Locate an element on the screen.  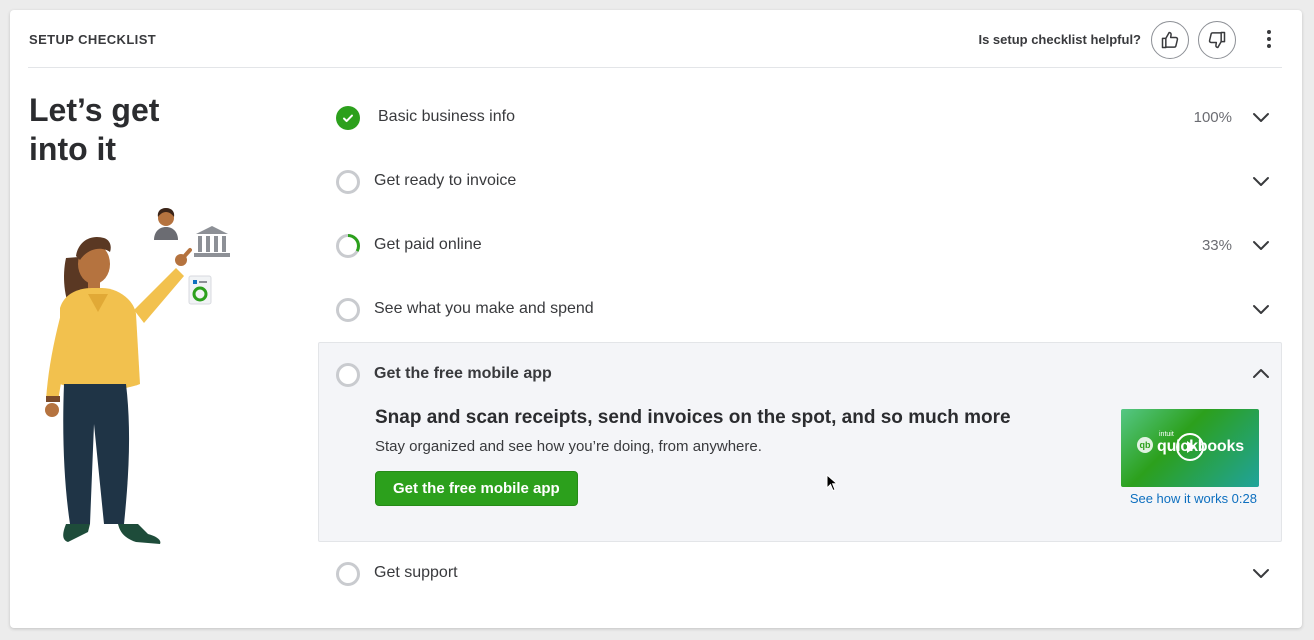
thumbs-down-icon is located at coordinates (1217, 40).